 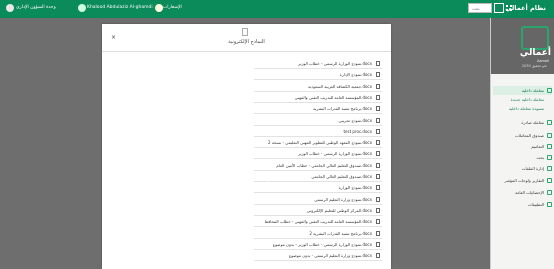 I want to click on file-row: المركز الوطني للتعليم الإلكتروني.docx, so click(x=318, y=211).